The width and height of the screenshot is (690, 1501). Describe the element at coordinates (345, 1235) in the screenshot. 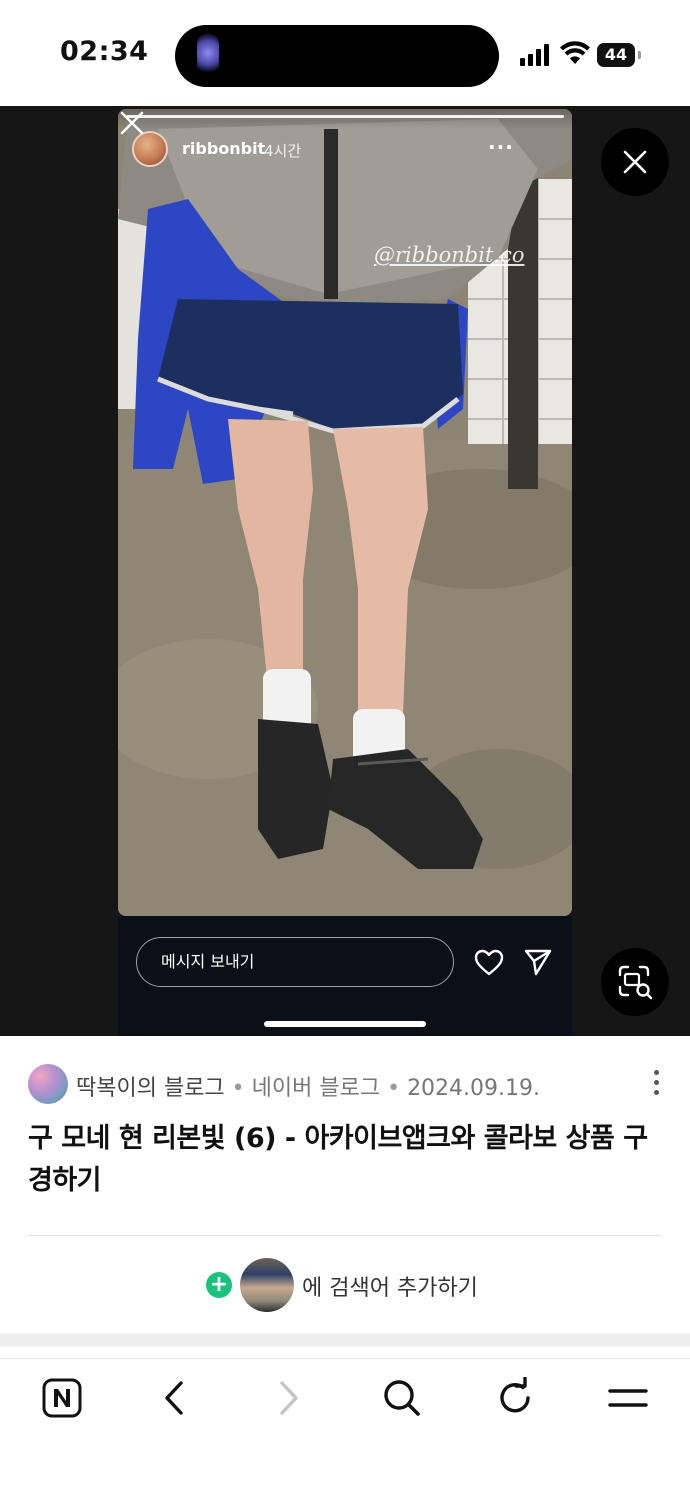

I see `divider` at that location.